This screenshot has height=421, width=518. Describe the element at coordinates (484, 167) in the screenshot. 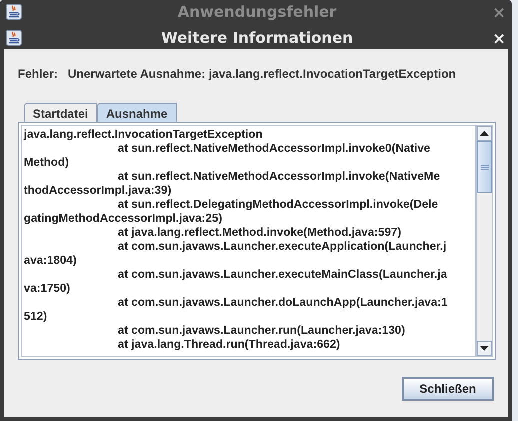

I see `scroll-thumb` at that location.